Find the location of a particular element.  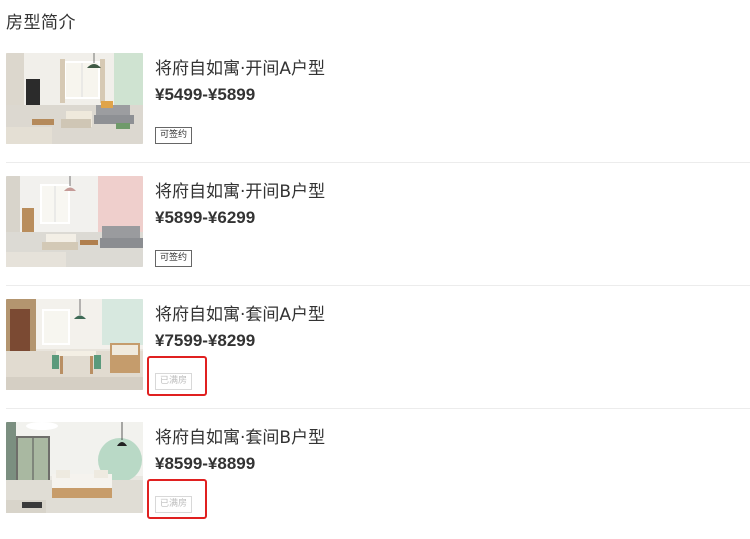

room-name: 将府自如寓·开间A户型 is located at coordinates (240, 69).